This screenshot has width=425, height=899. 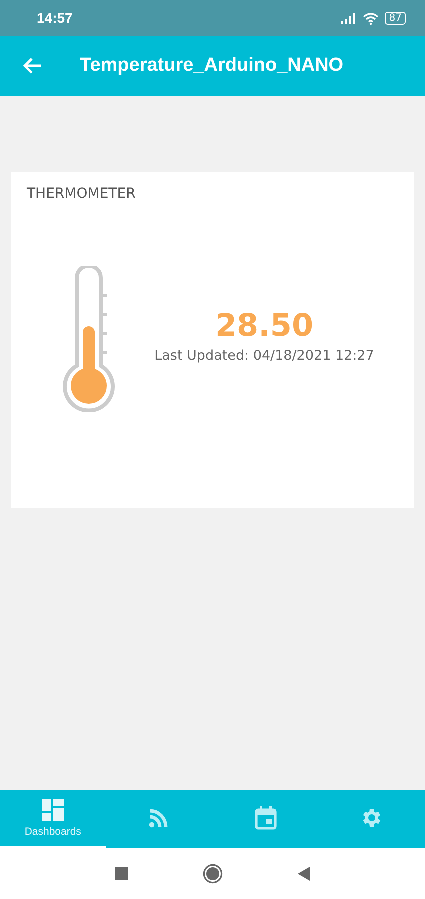 I want to click on wifi-icon, so click(x=371, y=18).